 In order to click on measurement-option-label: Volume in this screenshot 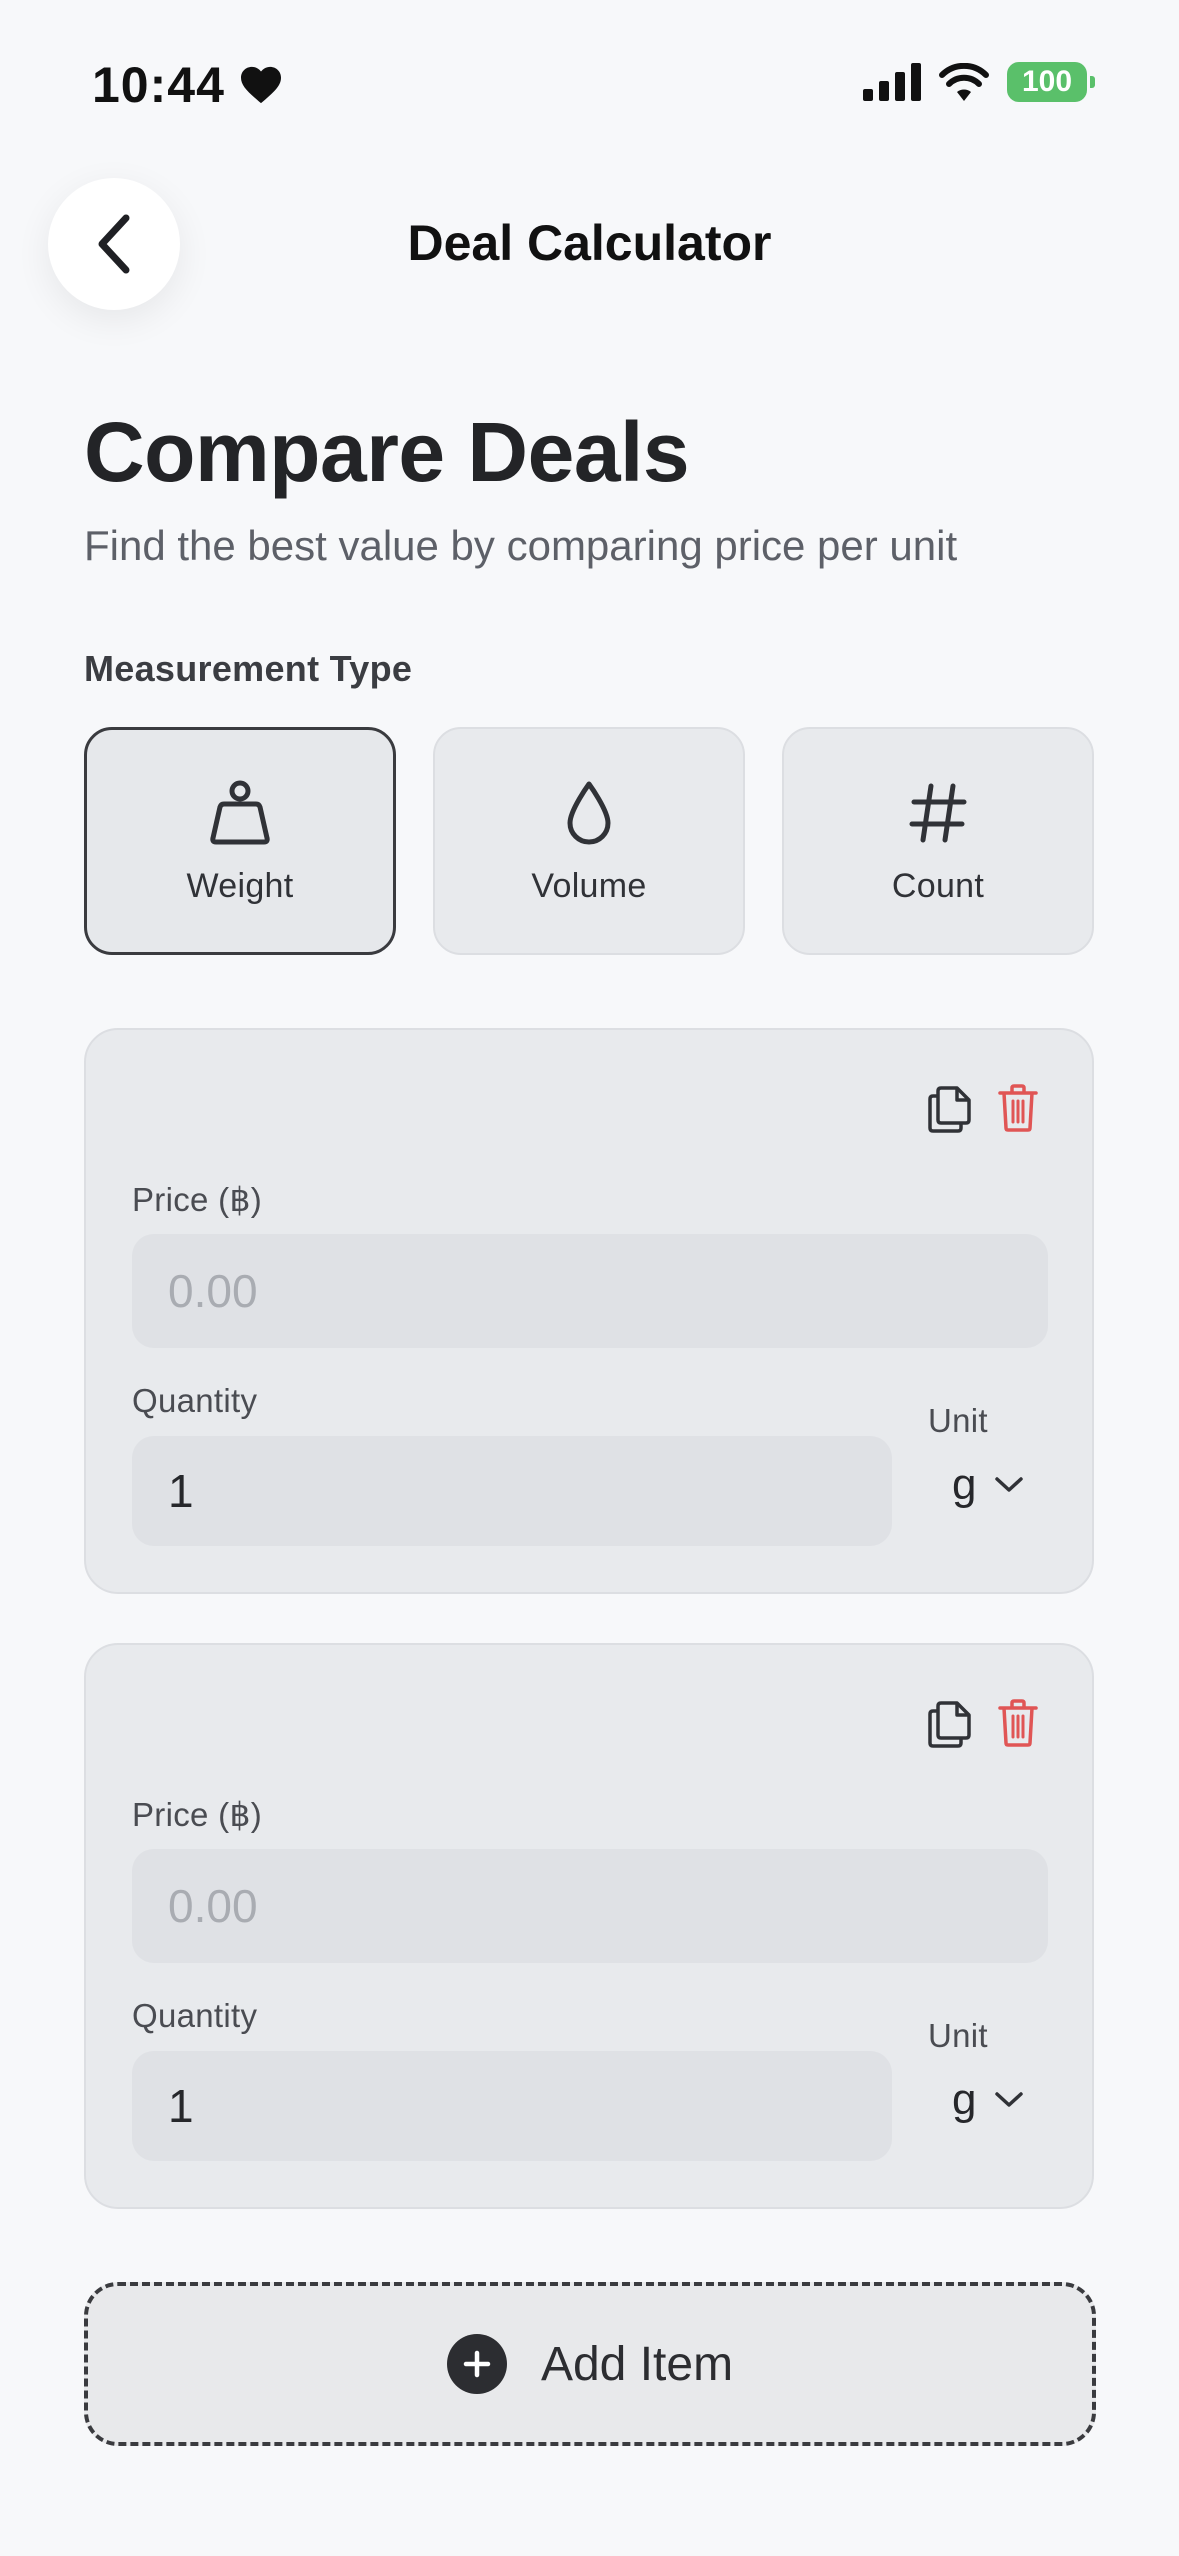, I will do `click(589, 885)`.